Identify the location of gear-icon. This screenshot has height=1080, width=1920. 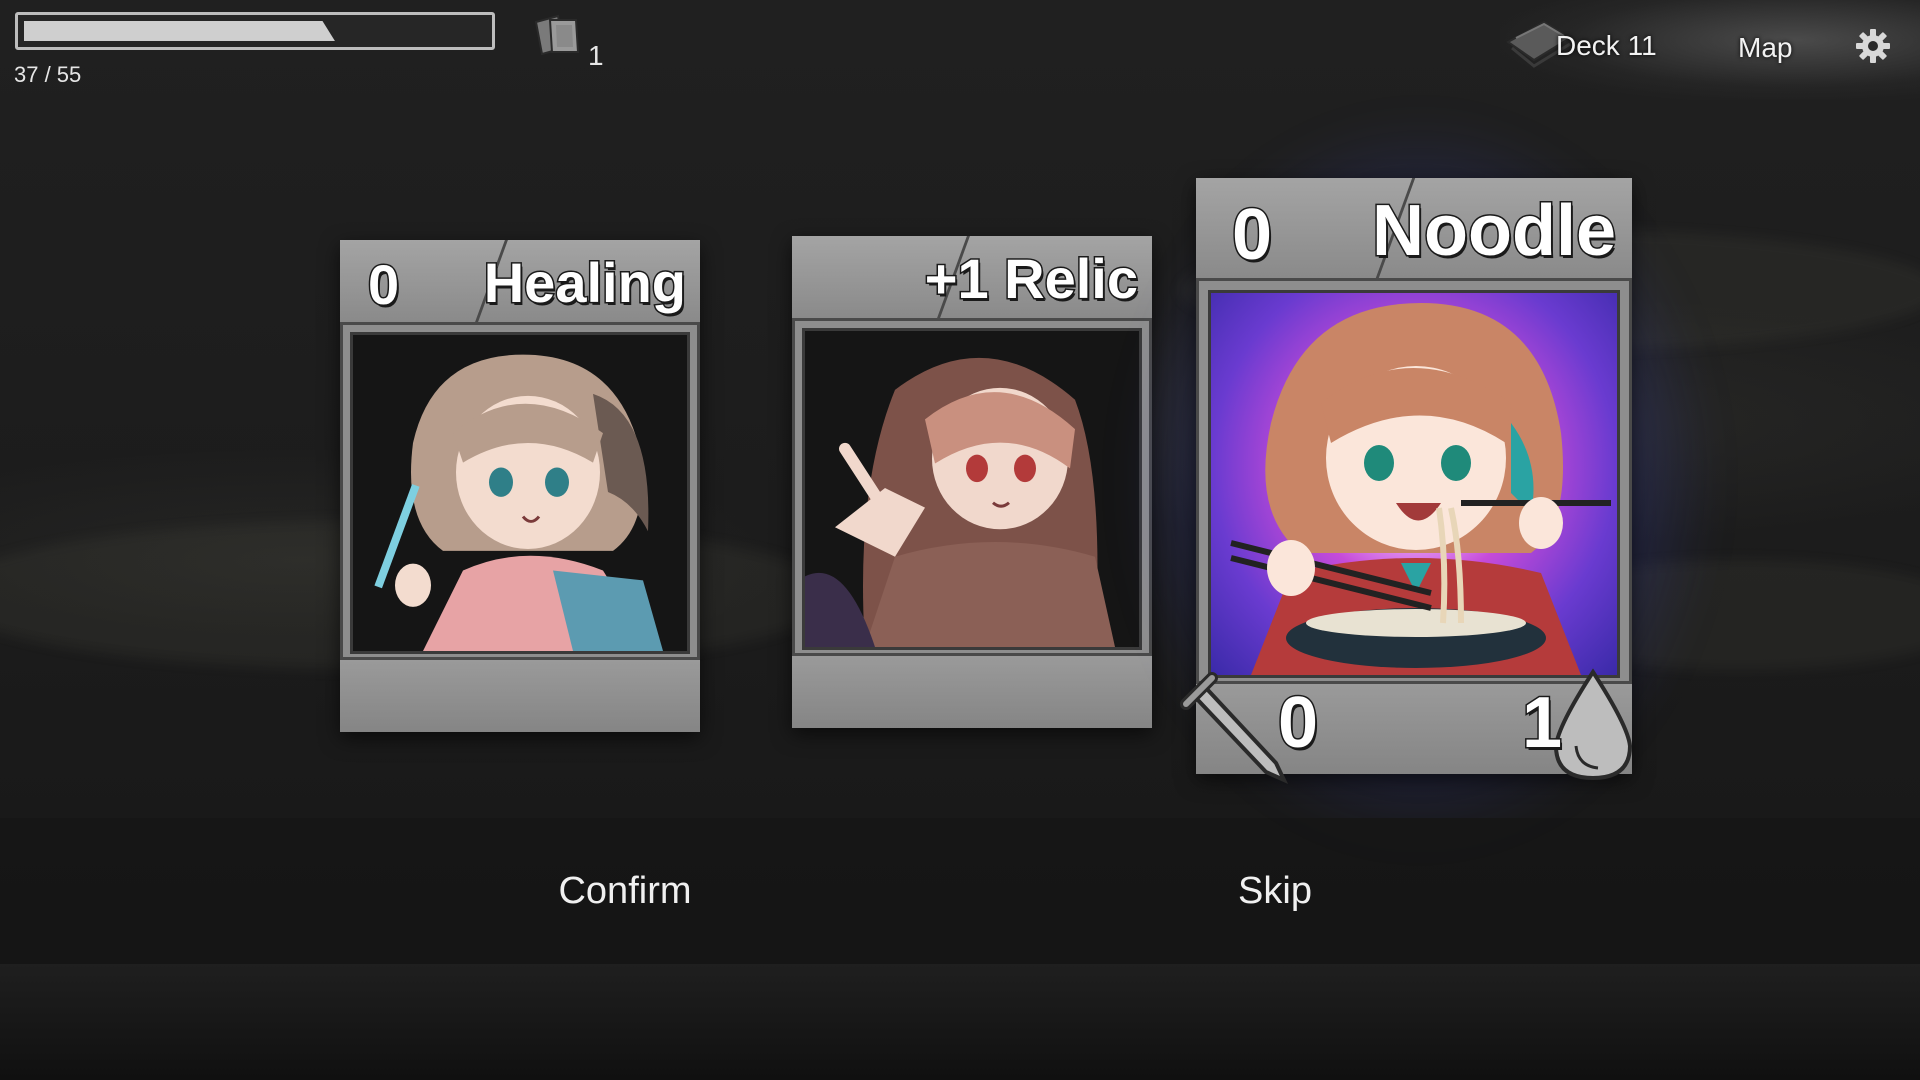
(1873, 46).